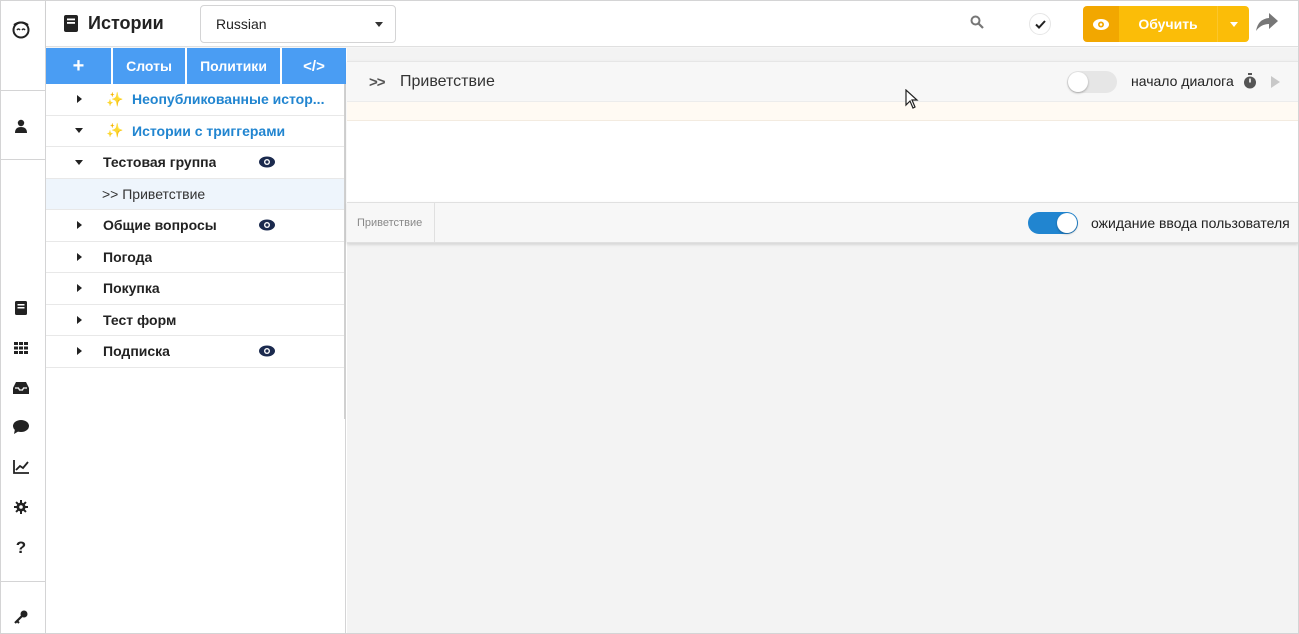 The width and height of the screenshot is (1299, 634). I want to click on validate-button, so click(1040, 24).